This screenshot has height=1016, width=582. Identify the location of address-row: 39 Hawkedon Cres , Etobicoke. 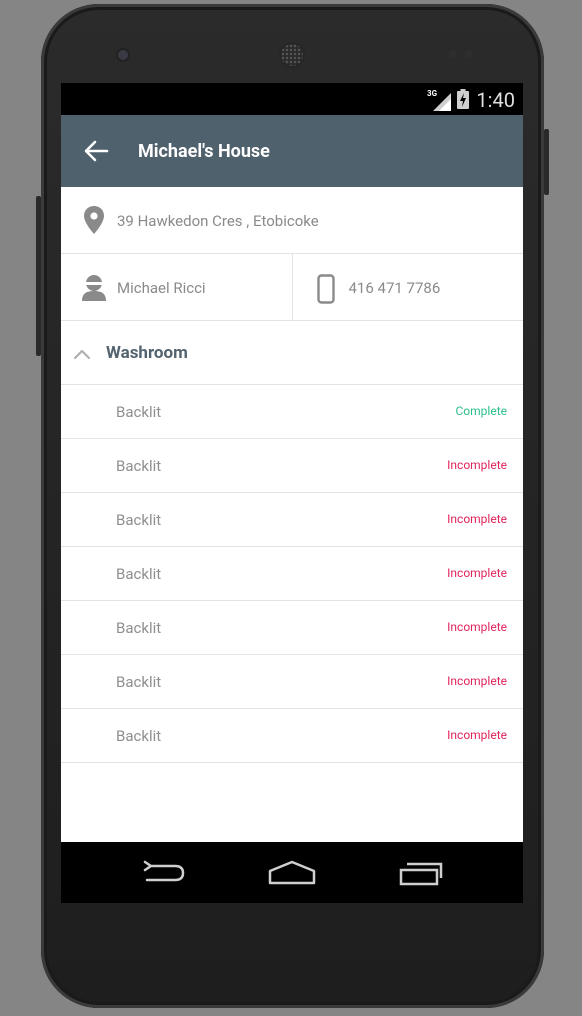
(292, 220).